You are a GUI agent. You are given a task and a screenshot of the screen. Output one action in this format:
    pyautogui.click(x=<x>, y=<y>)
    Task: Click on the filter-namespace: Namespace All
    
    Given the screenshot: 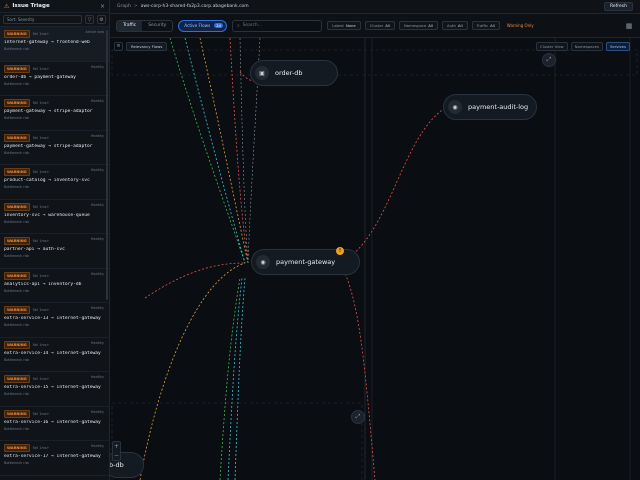 What is the action you would take?
    pyautogui.click(x=418, y=25)
    